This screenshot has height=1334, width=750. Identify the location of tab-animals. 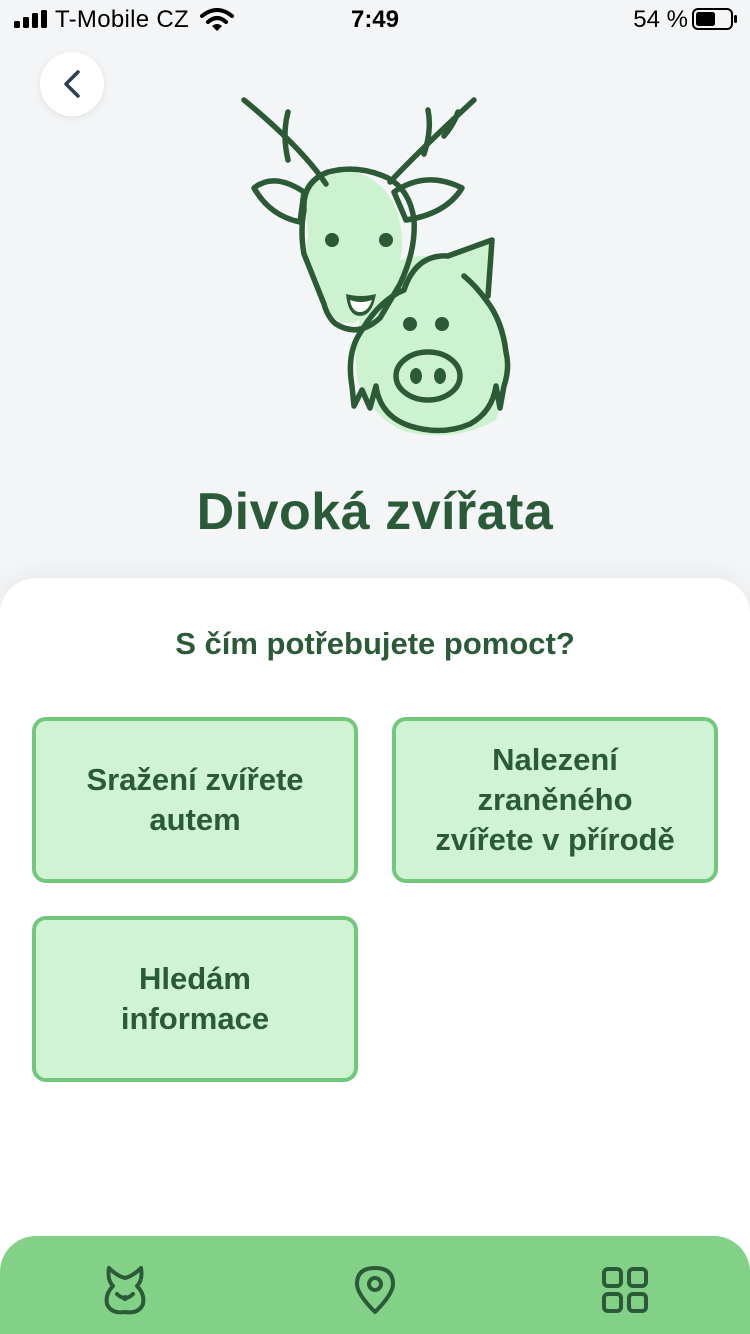
(125, 1290).